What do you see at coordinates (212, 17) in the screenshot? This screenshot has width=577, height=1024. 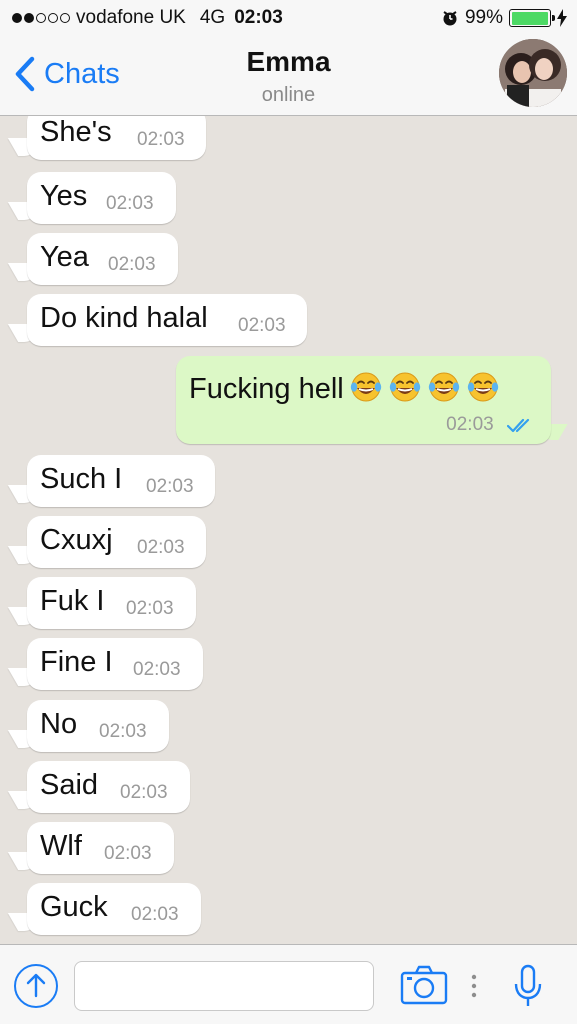 I see `network-type: 4G` at bounding box center [212, 17].